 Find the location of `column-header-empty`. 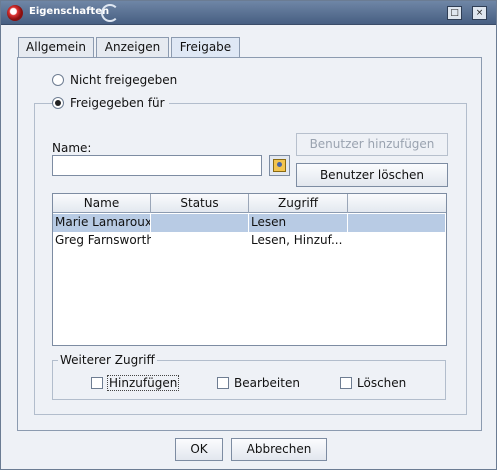

column-header-empty is located at coordinates (397, 203).